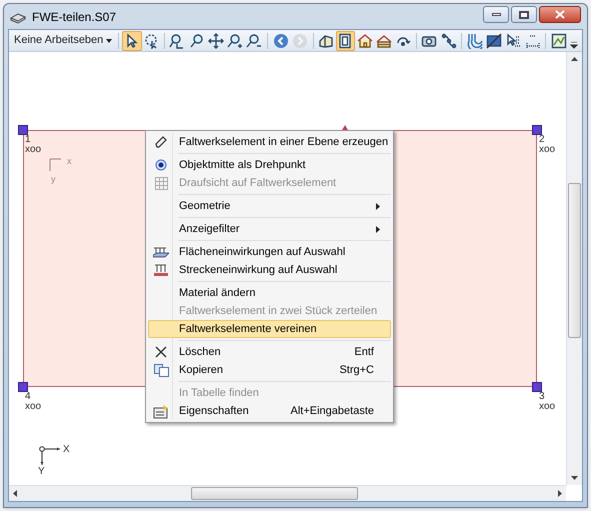 This screenshot has width=591, height=511. What do you see at coordinates (542, 140) in the screenshot?
I see `node-number: 2` at bounding box center [542, 140].